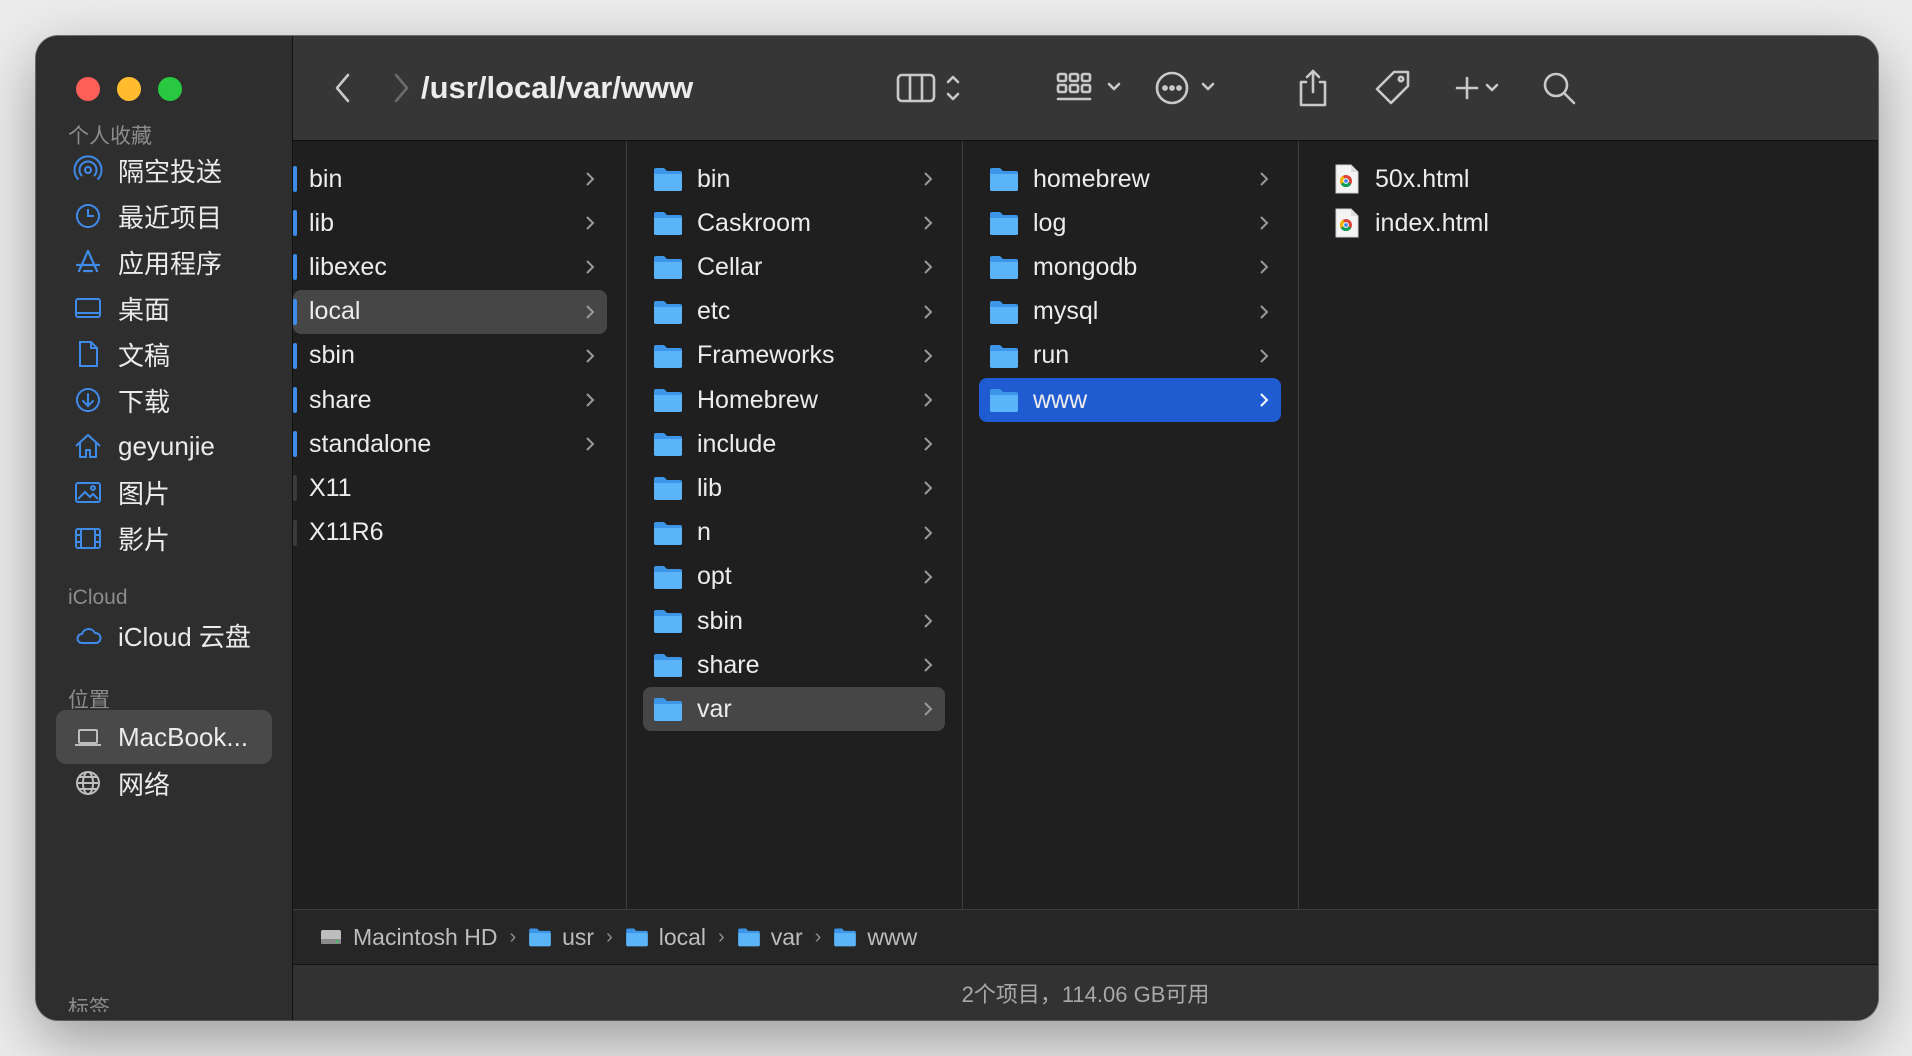 The height and width of the screenshot is (1056, 1912). What do you see at coordinates (89, 1004) in the screenshot?
I see `tags-header: 标签` at bounding box center [89, 1004].